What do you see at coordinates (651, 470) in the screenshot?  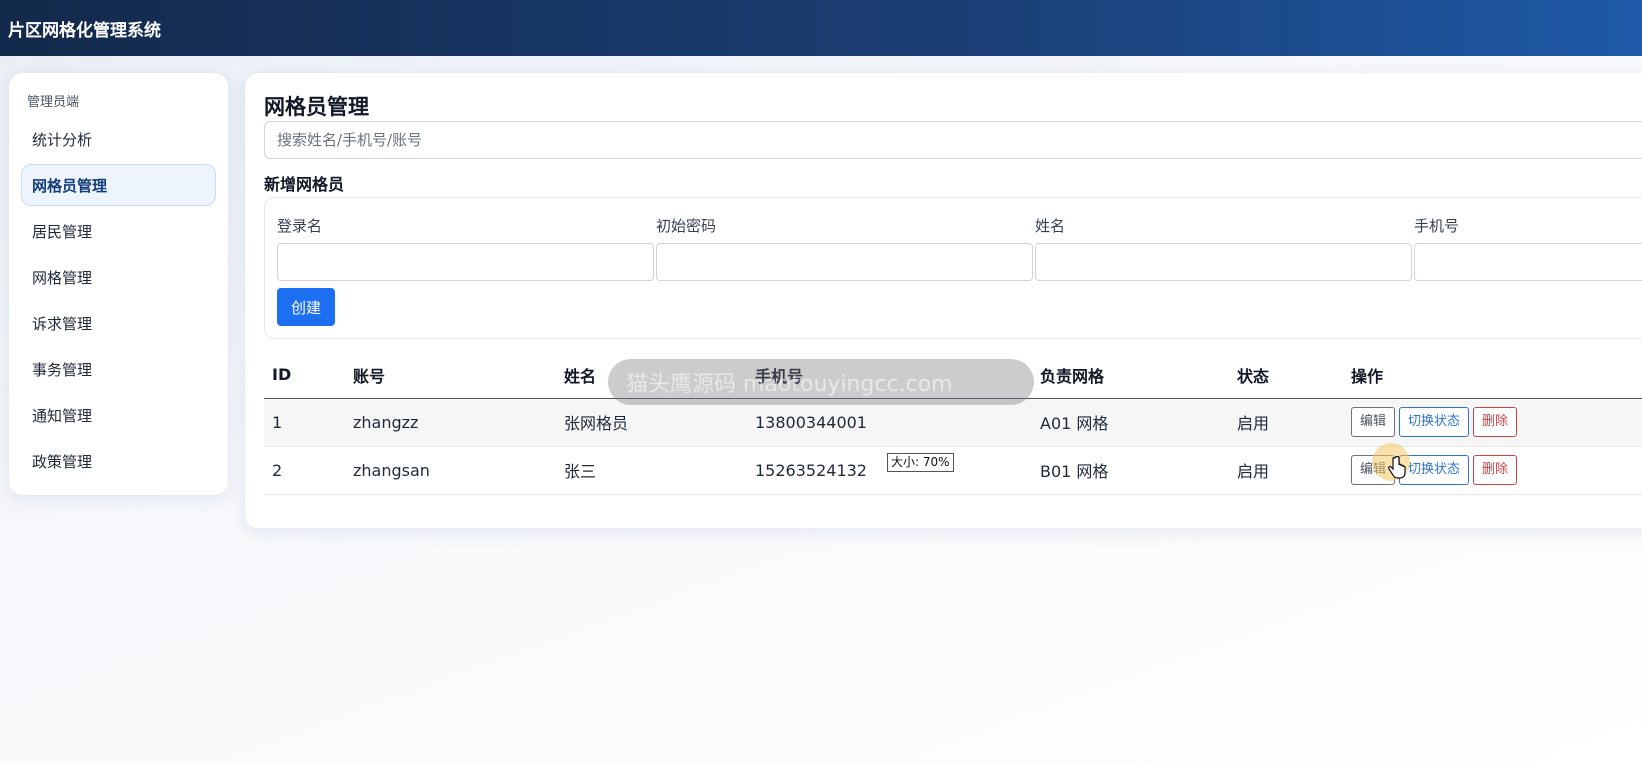 I see `cell-name: 张三` at bounding box center [651, 470].